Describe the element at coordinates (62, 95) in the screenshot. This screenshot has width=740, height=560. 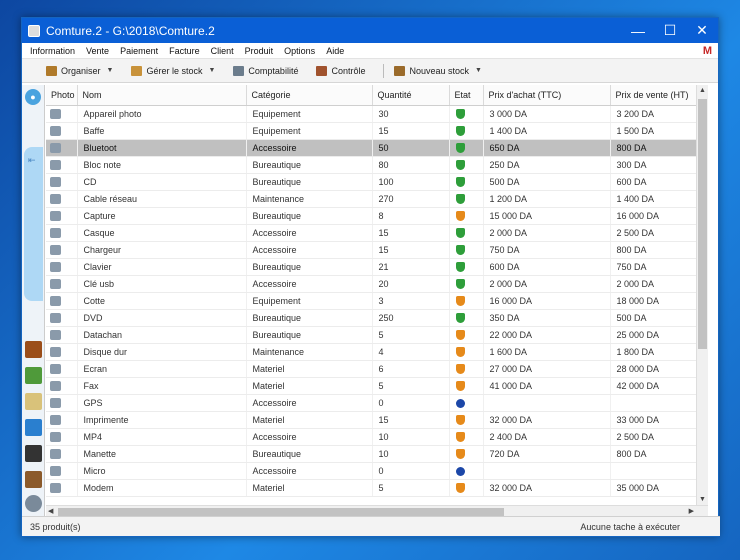
I see `column-header-photo: Photo` at that location.